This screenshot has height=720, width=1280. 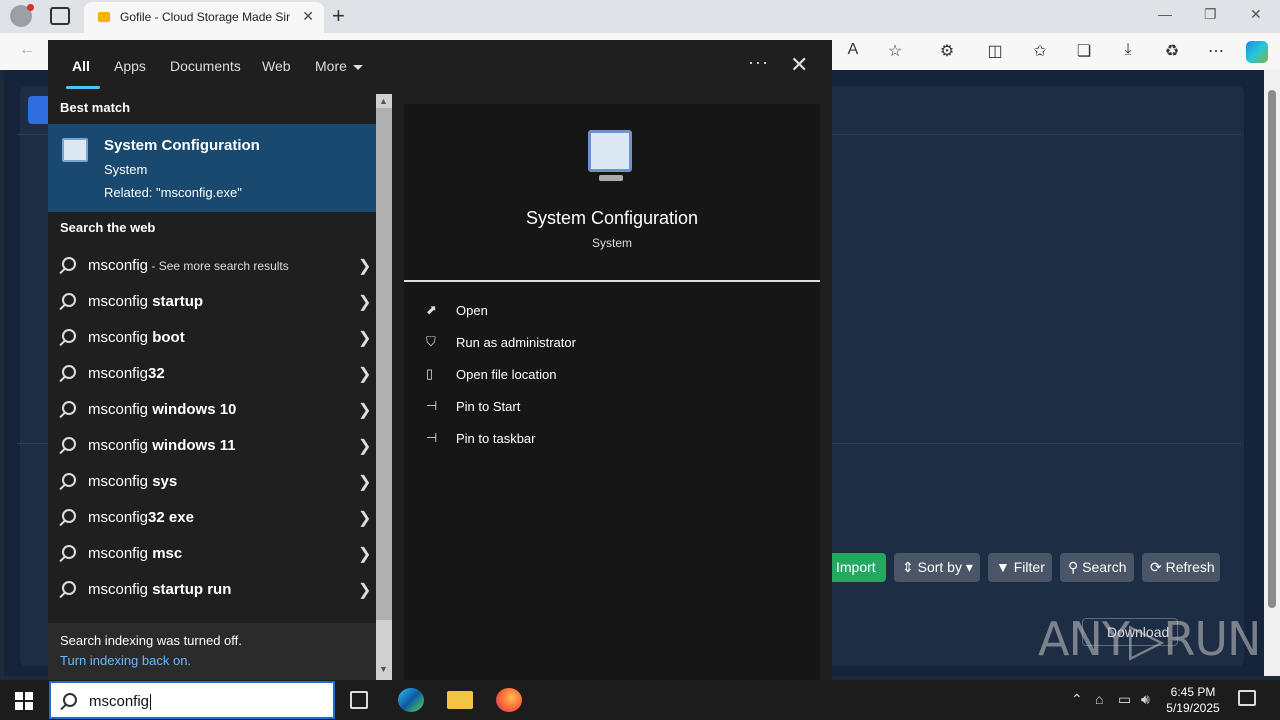 What do you see at coordinates (212, 482) in the screenshot?
I see `web-result-item: msconfig sys ❯` at bounding box center [212, 482].